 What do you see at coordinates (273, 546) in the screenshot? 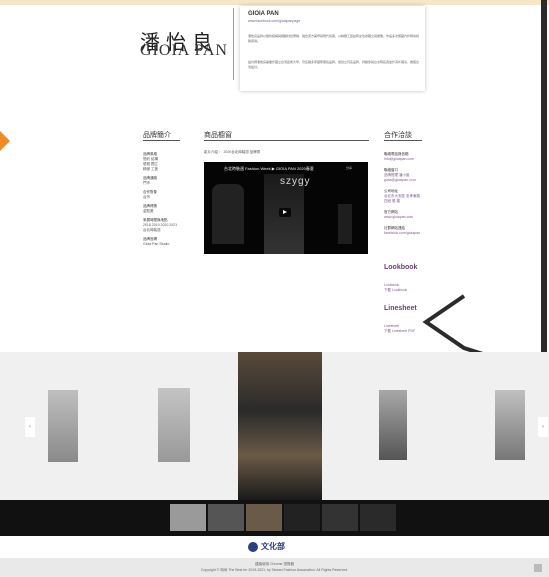
I see `ministry-logo-text: 文化部` at bounding box center [273, 546].